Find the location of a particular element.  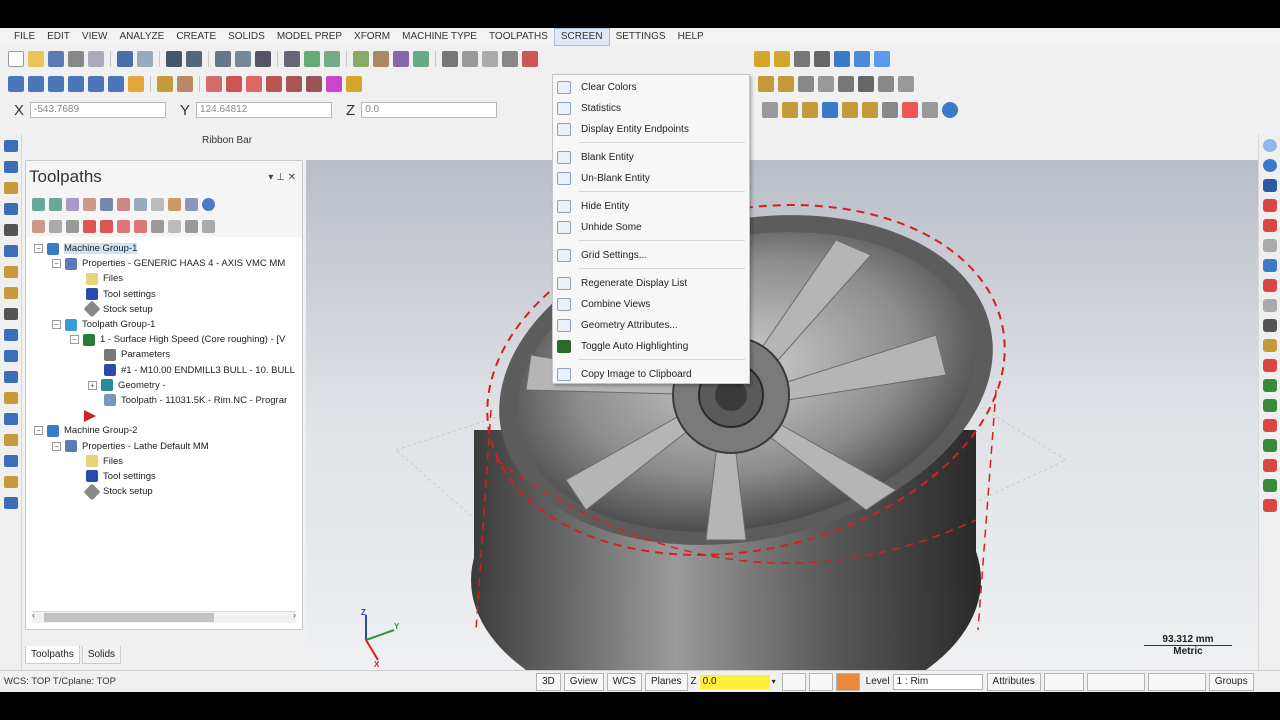

select-all-ops-icon is located at coordinates (38, 204).